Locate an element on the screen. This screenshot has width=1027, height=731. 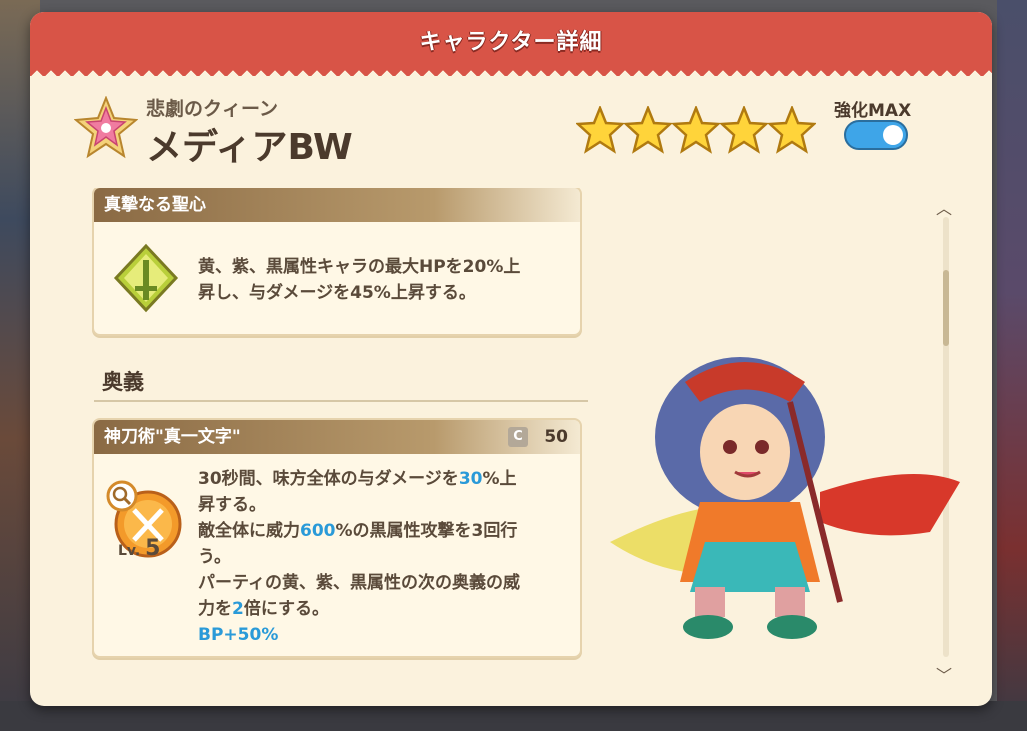
section-divider is located at coordinates (341, 401).